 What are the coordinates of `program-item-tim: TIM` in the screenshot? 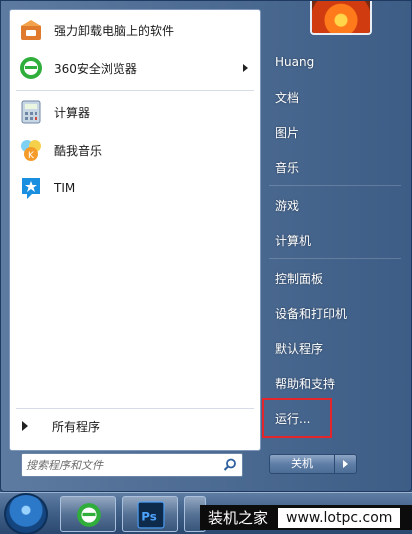 It's located at (135, 188).